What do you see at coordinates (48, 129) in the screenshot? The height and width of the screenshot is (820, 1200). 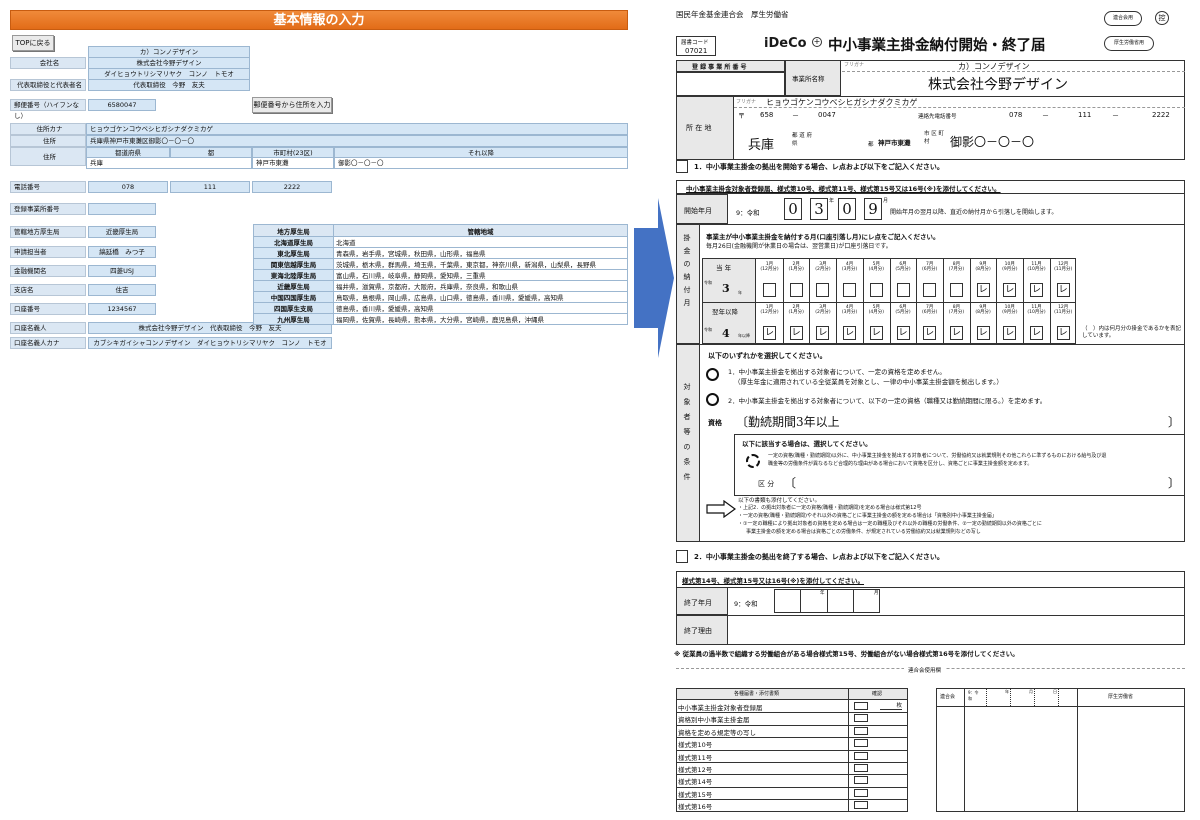 I see `addr-kana-label: 住所カナ` at bounding box center [48, 129].